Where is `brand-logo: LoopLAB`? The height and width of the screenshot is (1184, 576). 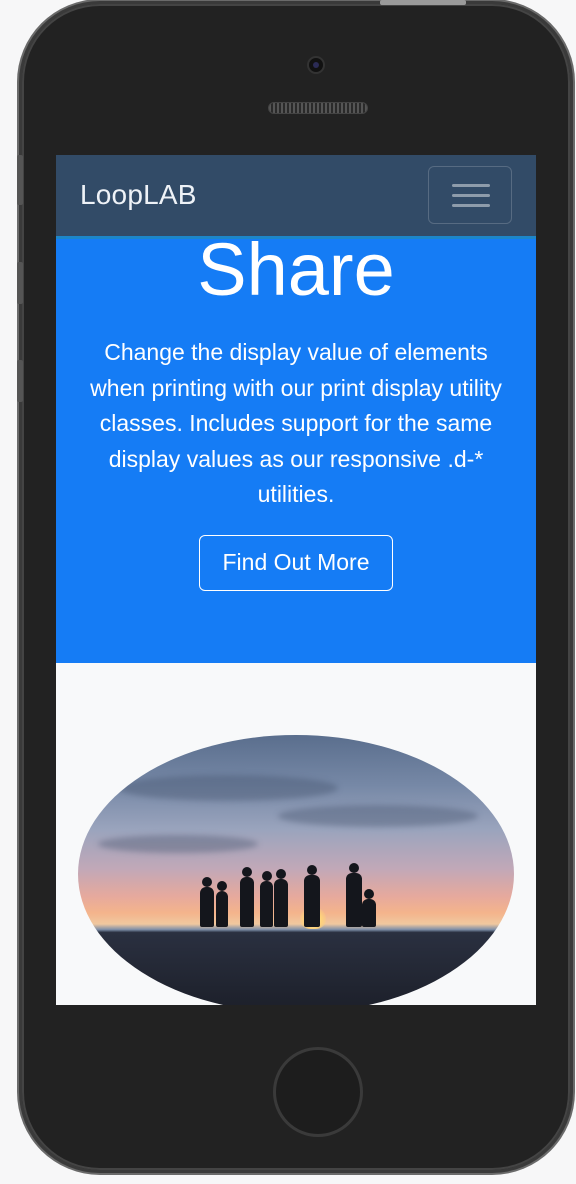
brand-logo: LoopLAB is located at coordinates (138, 195).